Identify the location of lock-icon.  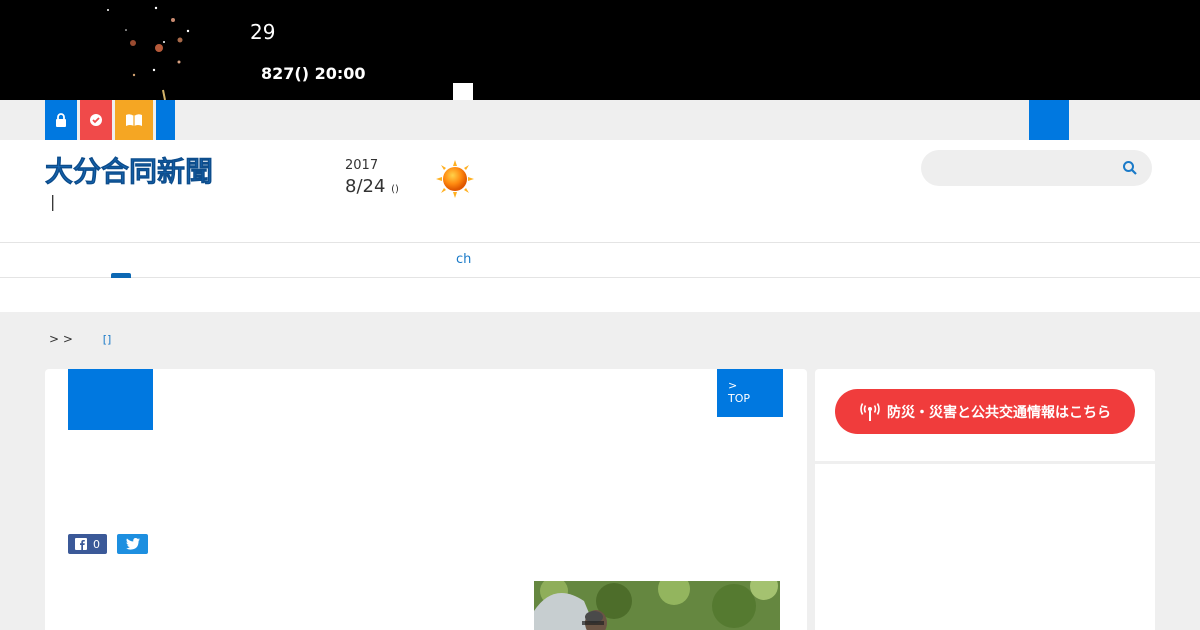
(61, 120).